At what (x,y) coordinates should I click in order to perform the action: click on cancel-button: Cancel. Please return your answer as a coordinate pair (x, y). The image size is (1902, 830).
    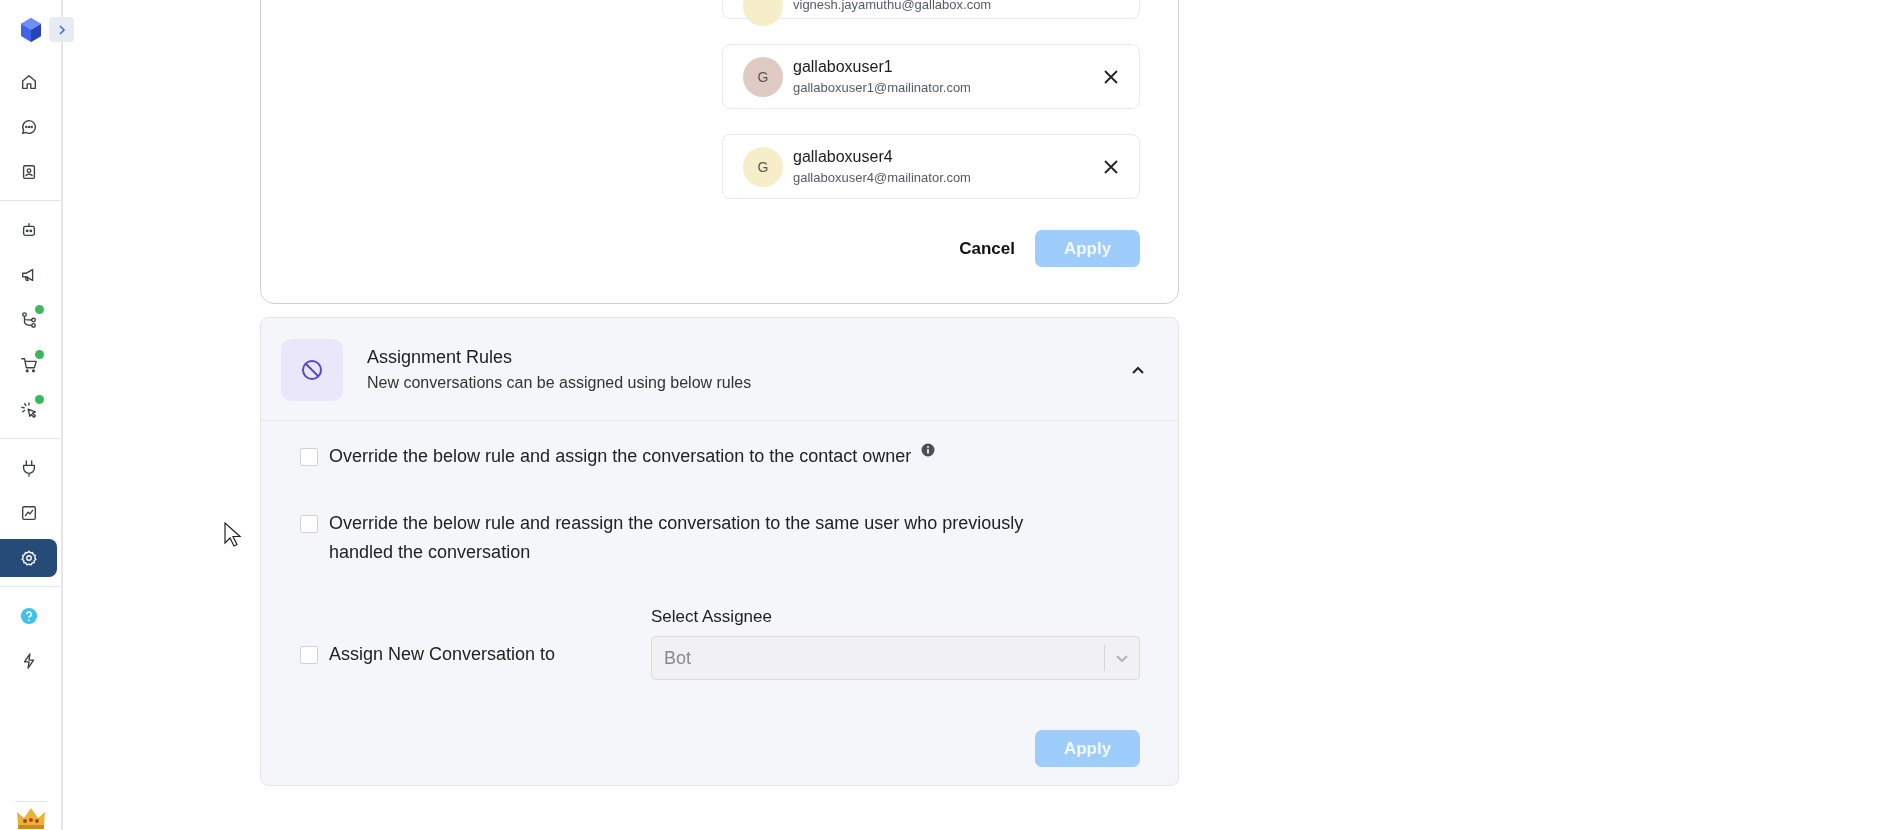
    Looking at the image, I should click on (987, 248).